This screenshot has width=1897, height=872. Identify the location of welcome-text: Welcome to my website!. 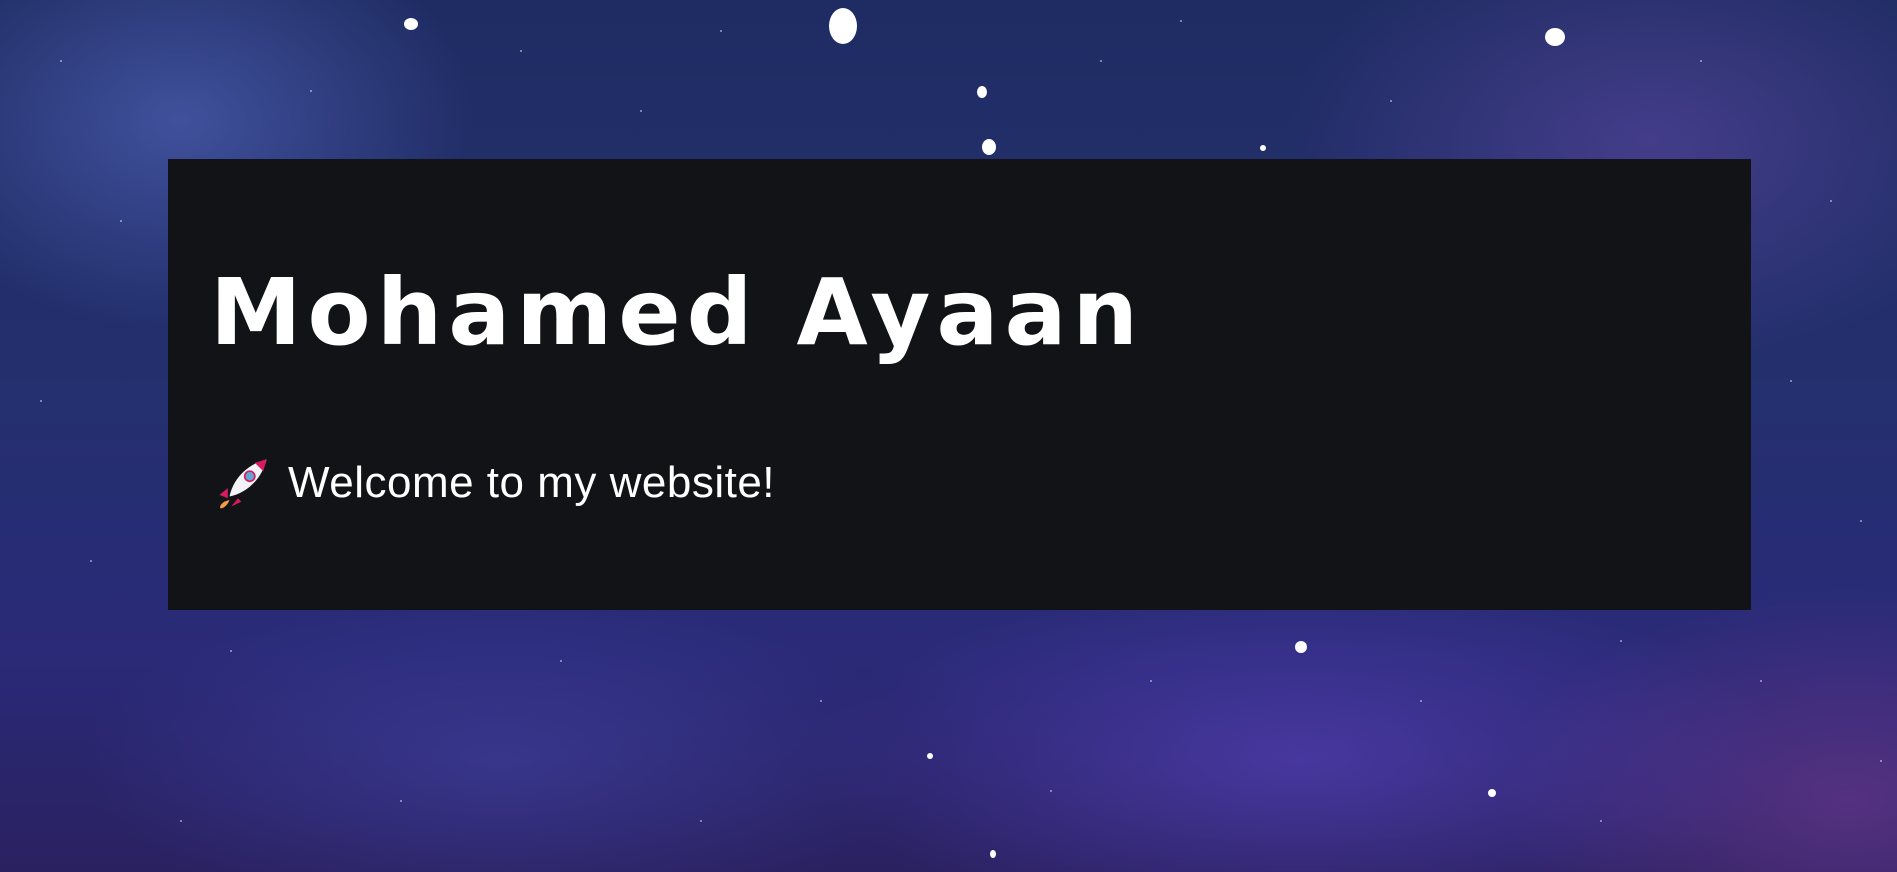
(532, 482).